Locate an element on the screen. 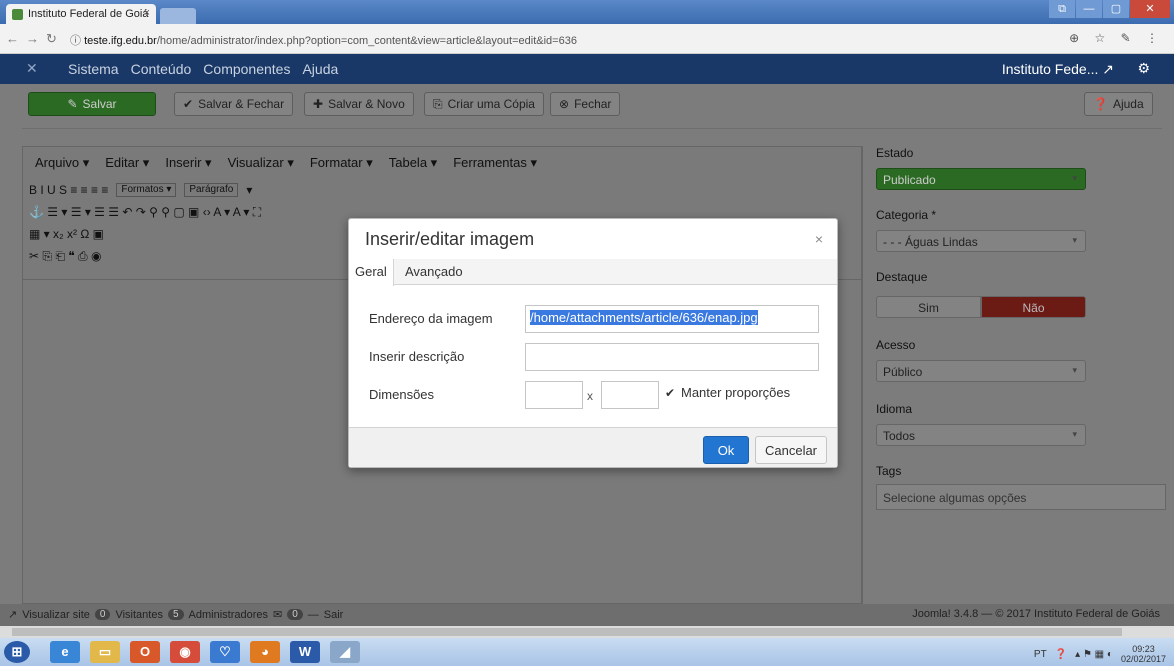 The width and height of the screenshot is (1174, 666). plus-icon: ✚ is located at coordinates (318, 104).